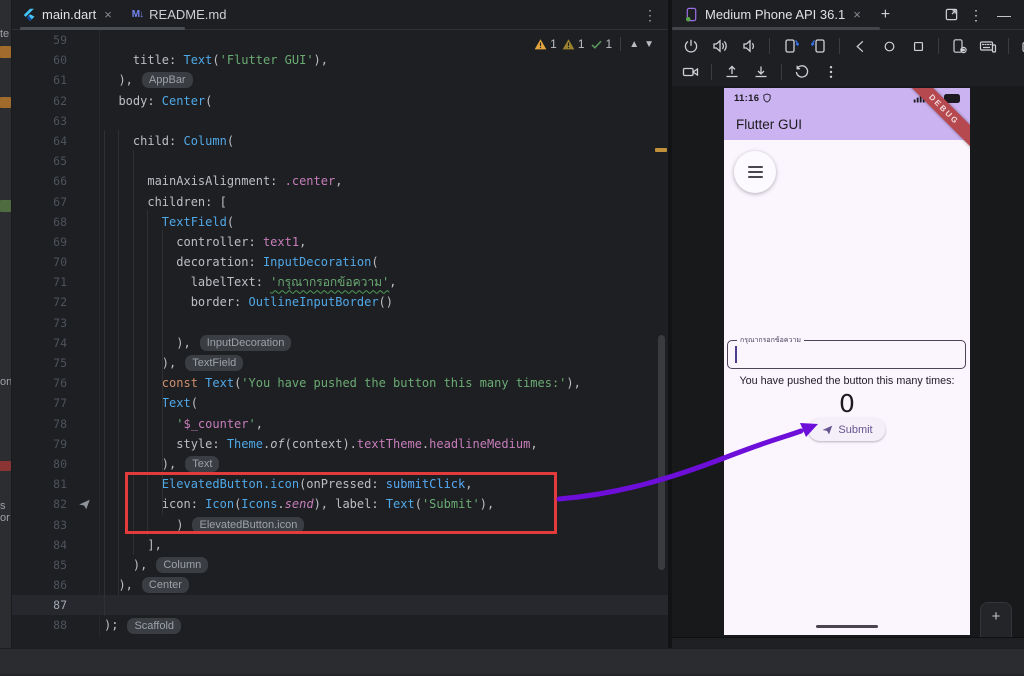  Describe the element at coordinates (56, 201) in the screenshot. I see `line-number: 67` at that location.